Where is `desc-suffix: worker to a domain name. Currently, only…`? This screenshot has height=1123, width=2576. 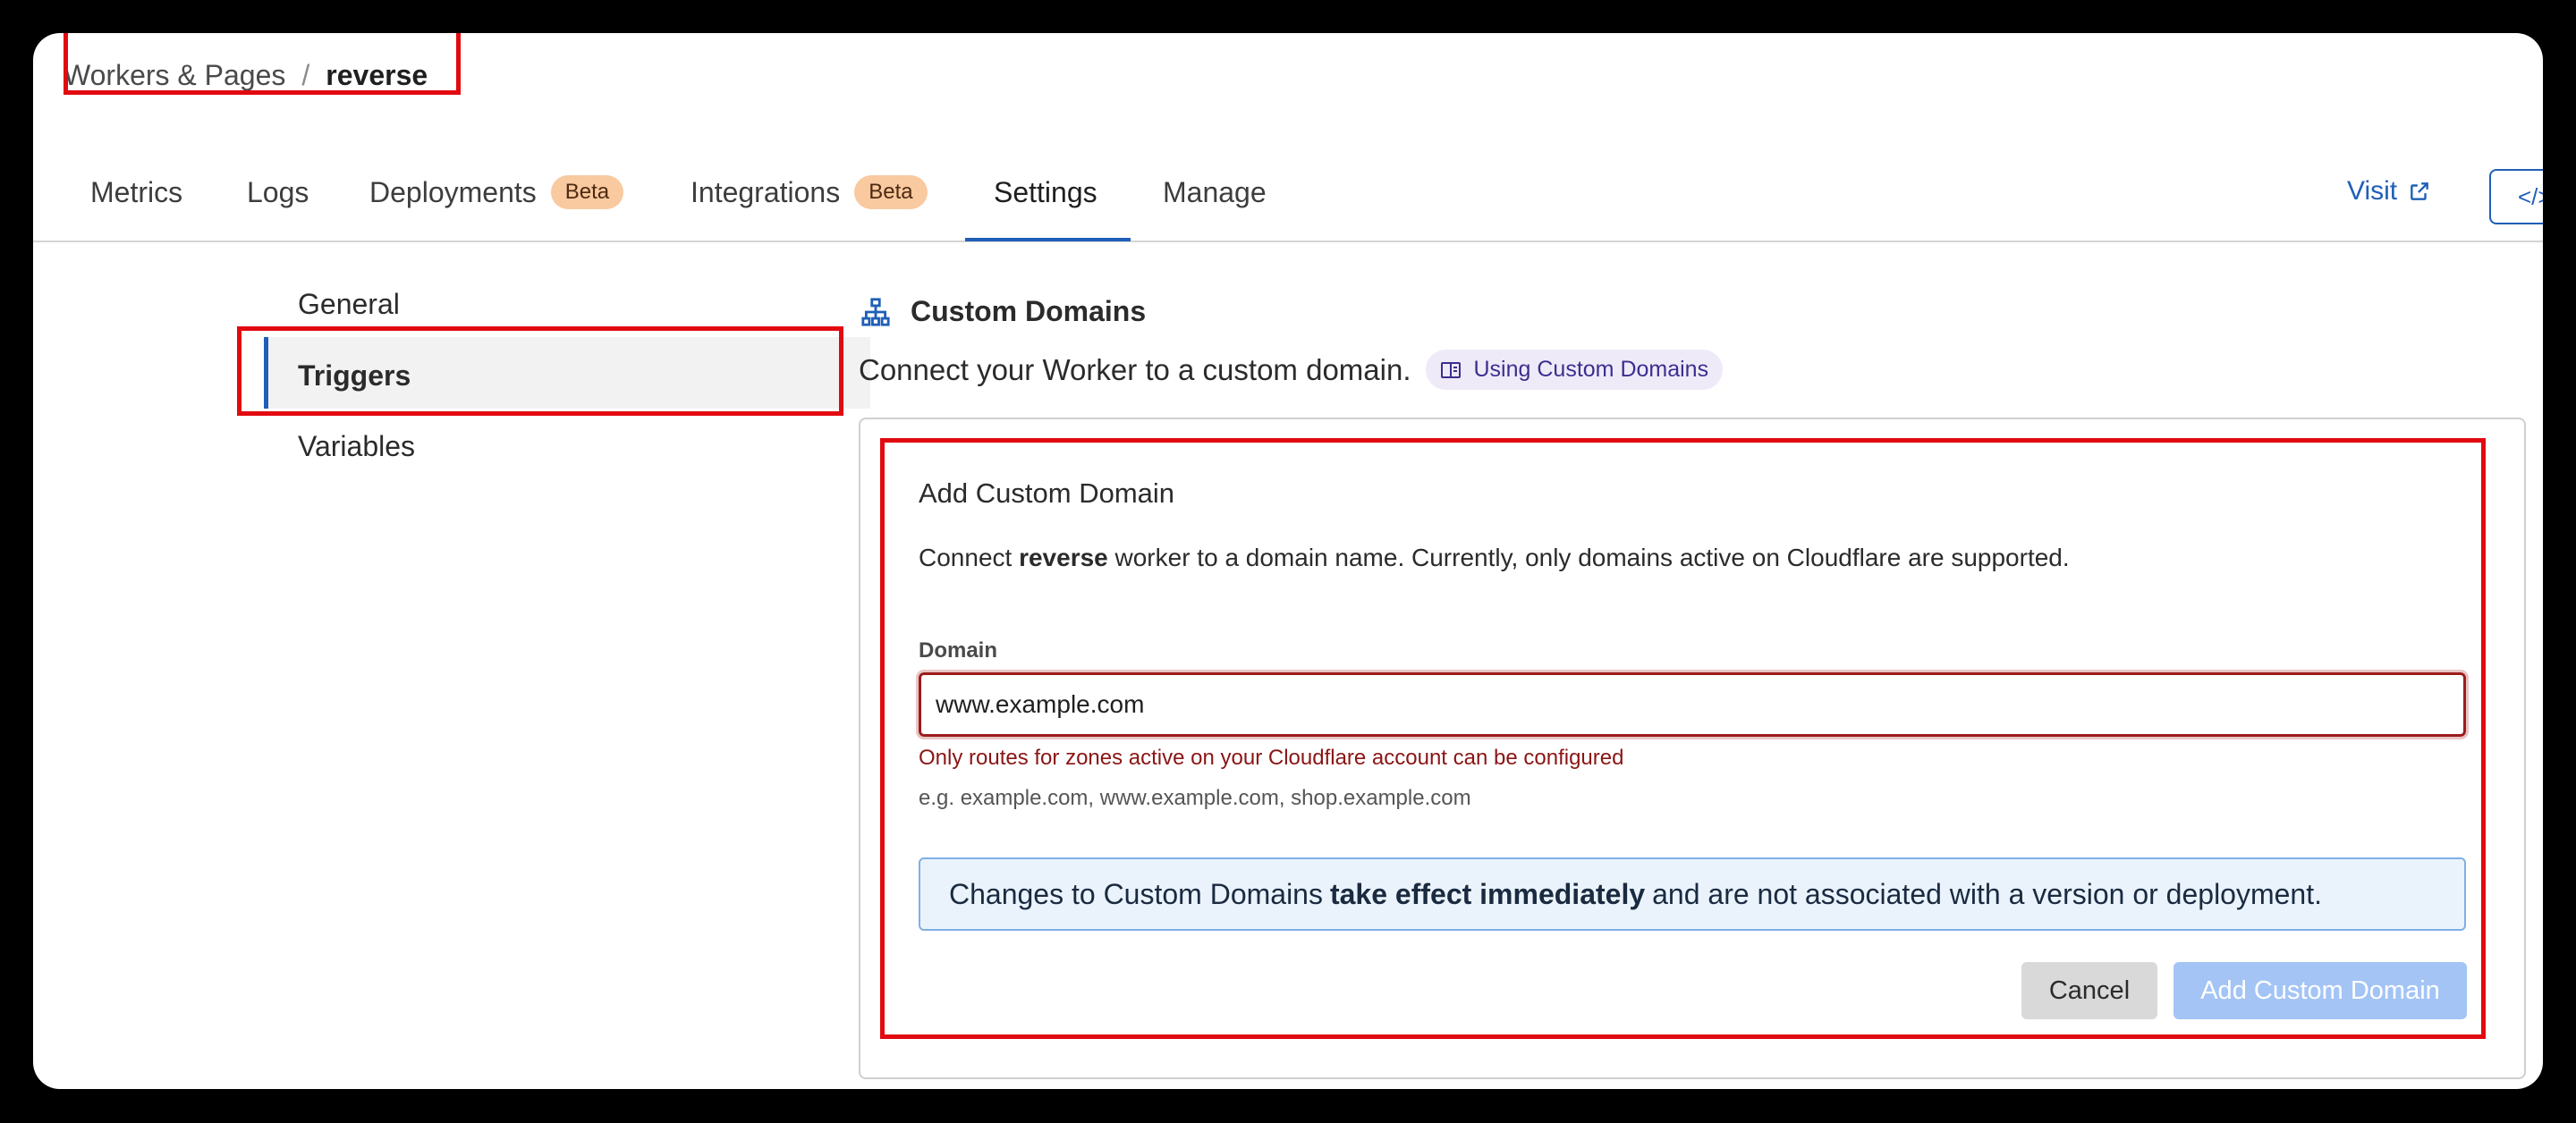 desc-suffix: worker to a domain name. Currently, only… is located at coordinates (1592, 557).